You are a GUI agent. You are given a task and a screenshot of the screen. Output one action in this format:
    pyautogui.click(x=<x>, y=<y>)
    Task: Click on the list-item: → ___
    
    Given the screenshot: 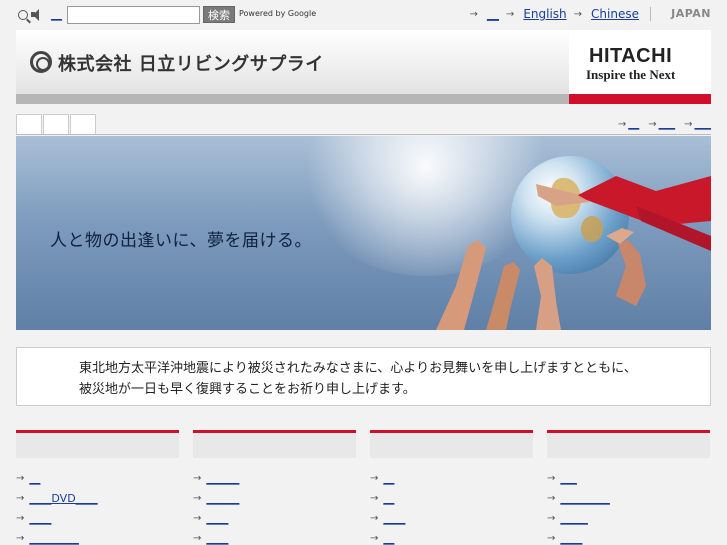 What is the action you would take?
    pyautogui.click(x=628, y=478)
    